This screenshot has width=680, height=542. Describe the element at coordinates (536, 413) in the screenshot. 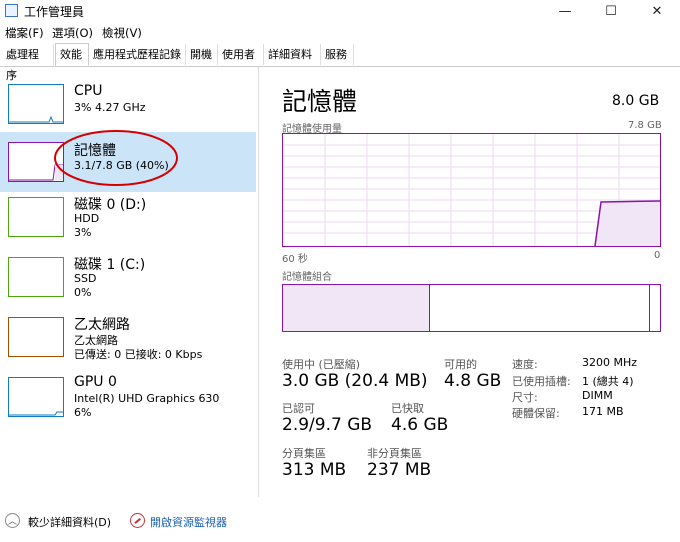

I see `hardware-reserved-label: 硬體保留:` at that location.